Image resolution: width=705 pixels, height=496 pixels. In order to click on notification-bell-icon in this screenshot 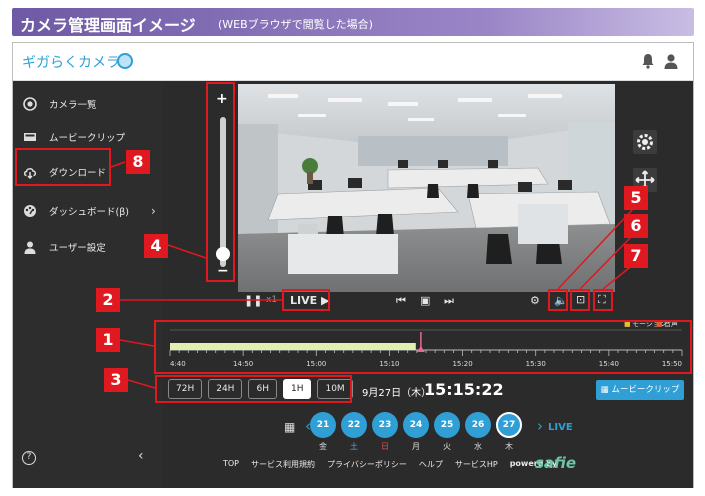, I will do `click(648, 61)`.